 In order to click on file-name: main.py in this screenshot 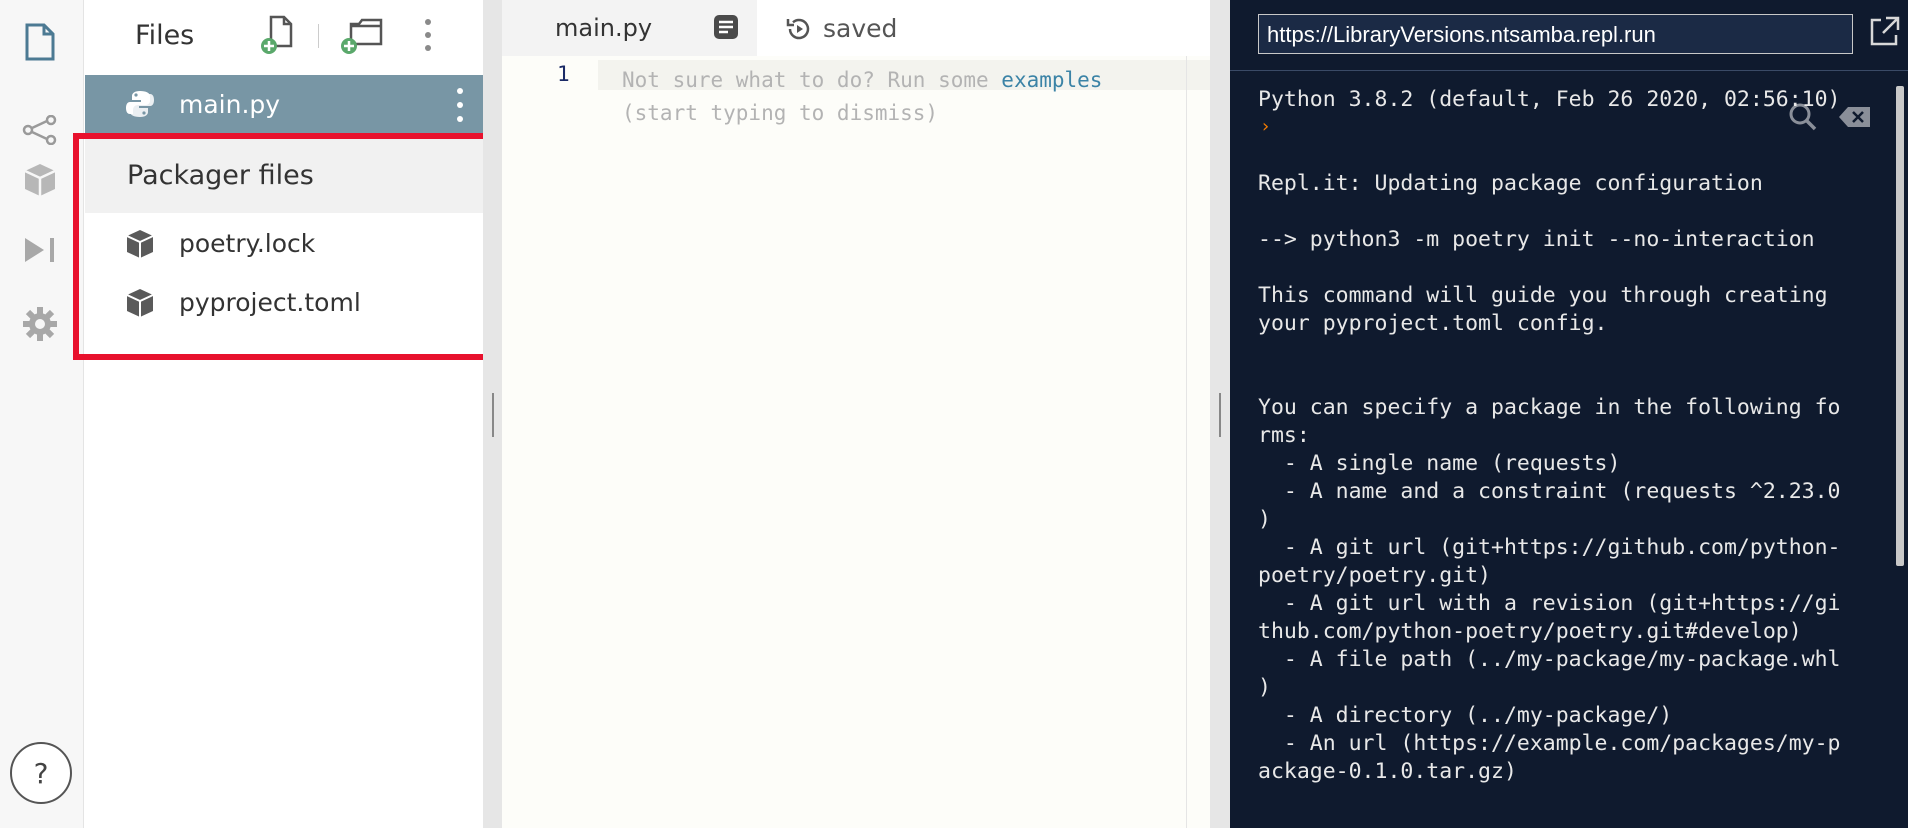, I will do `click(230, 104)`.